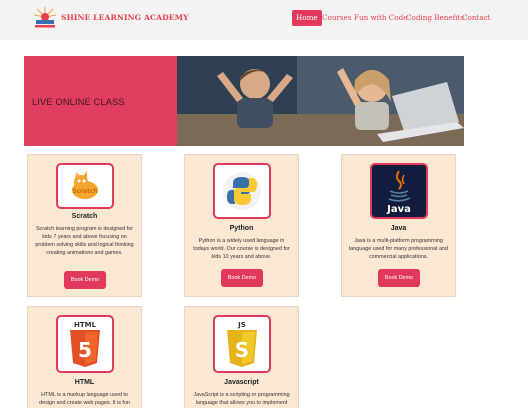 The height and width of the screenshot is (408, 528). Describe the element at coordinates (85, 191) in the screenshot. I see `svg-text: Scratch` at that location.